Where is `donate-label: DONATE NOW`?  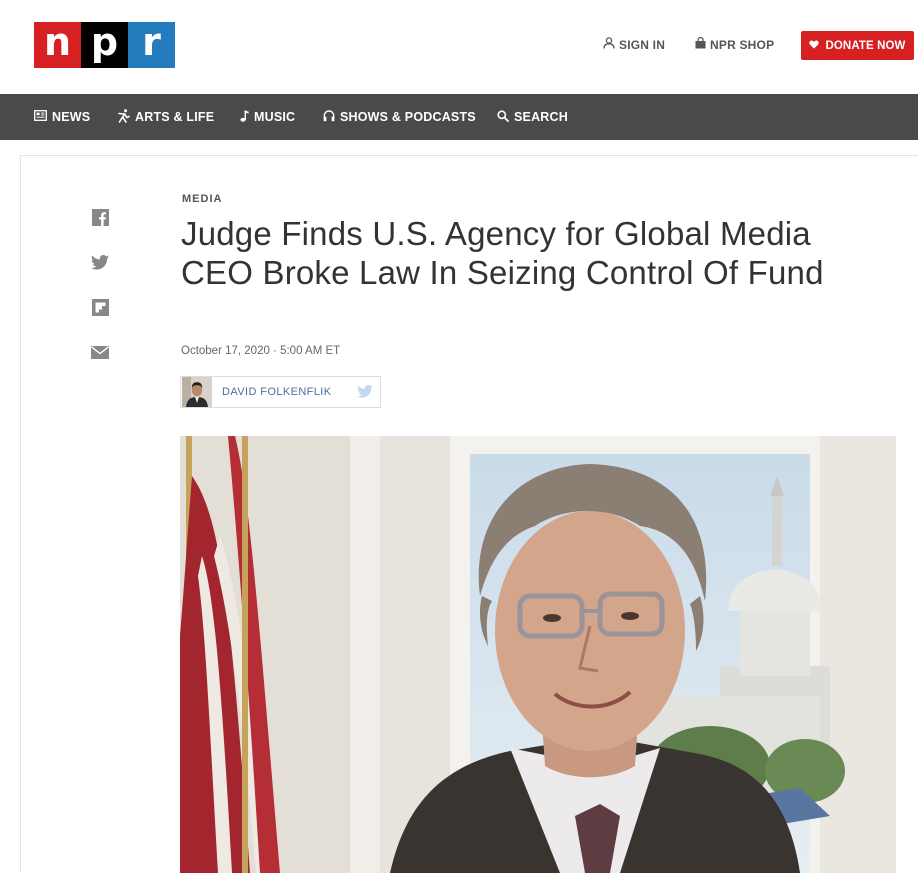 donate-label: DONATE NOW is located at coordinates (865, 45).